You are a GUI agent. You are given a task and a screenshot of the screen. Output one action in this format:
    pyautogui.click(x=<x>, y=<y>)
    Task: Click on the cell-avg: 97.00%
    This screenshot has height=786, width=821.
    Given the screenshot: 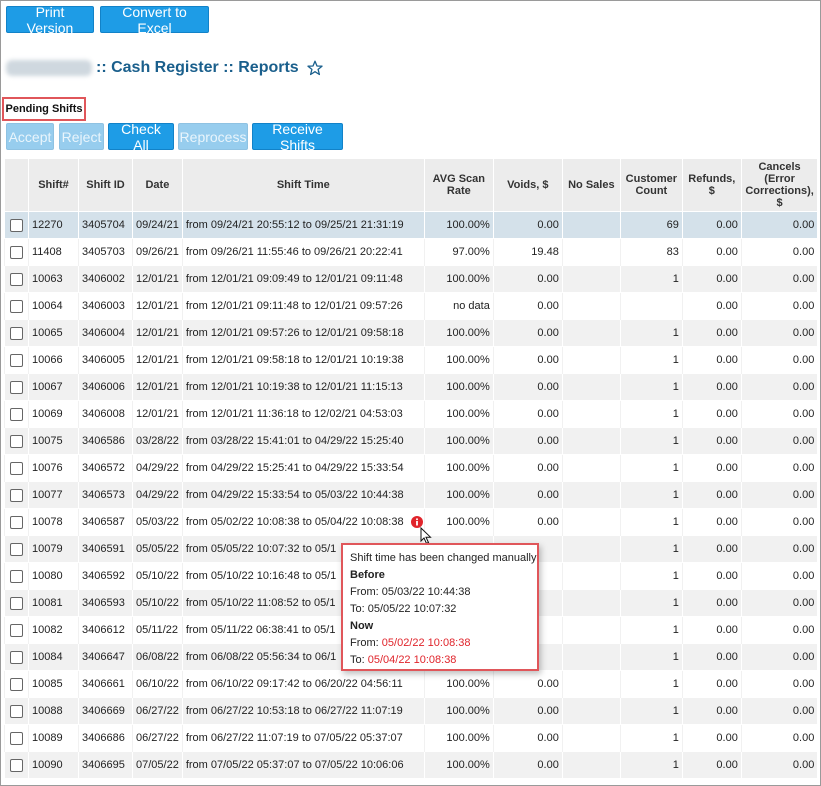 What is the action you would take?
    pyautogui.click(x=458, y=252)
    